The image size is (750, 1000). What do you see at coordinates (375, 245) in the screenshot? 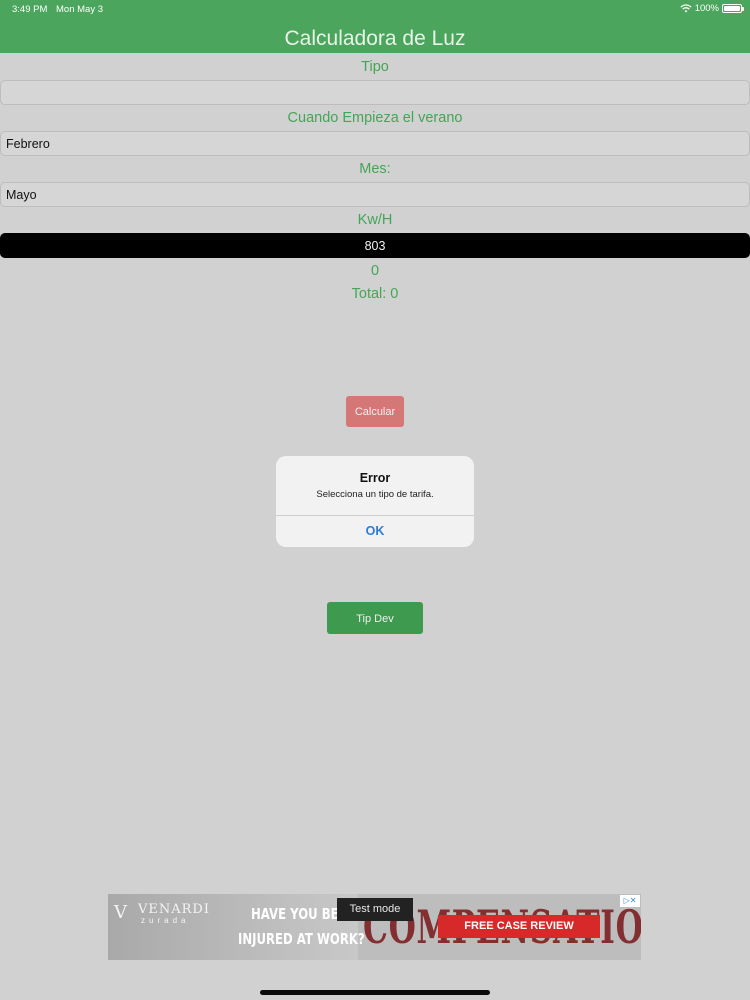
I see `kwh-input: 803` at bounding box center [375, 245].